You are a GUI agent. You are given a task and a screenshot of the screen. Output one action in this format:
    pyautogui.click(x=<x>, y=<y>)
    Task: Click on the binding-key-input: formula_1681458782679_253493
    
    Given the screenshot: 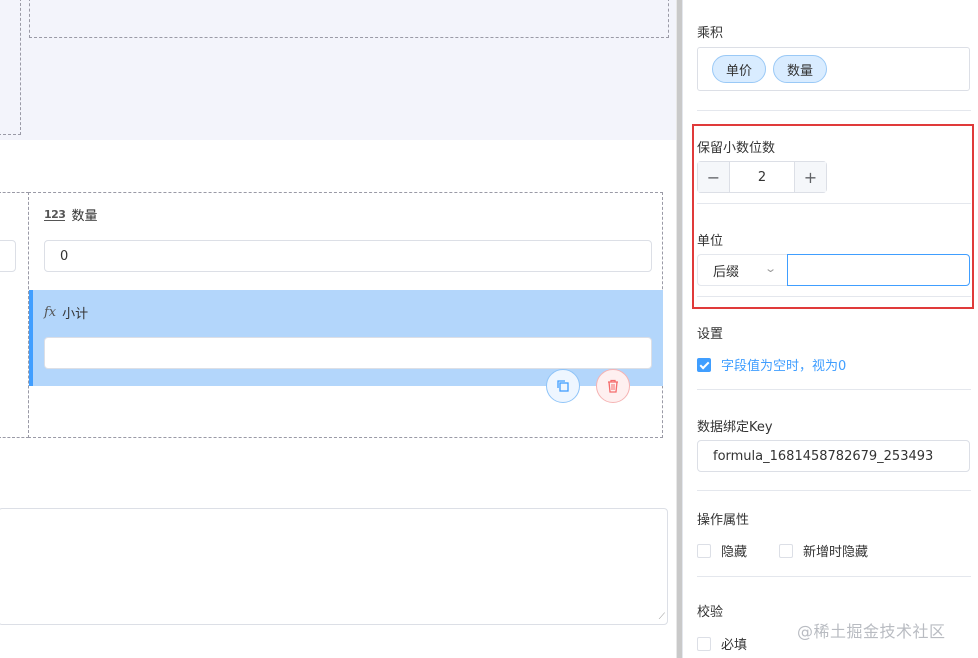 What is the action you would take?
    pyautogui.click(x=833, y=456)
    